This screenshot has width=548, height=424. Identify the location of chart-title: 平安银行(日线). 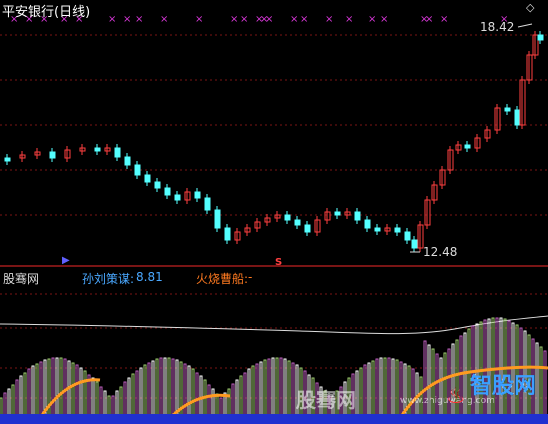
(46, 12).